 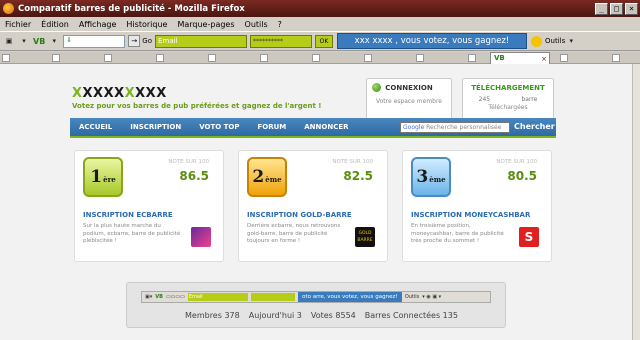 I want to click on stat-connected: Barres Connectées 135, so click(x=411, y=315).